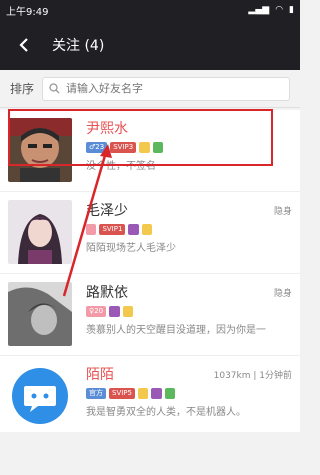 This screenshot has width=320, height=475. Describe the element at coordinates (170, 393) in the screenshot. I see `extra-badge` at that location.